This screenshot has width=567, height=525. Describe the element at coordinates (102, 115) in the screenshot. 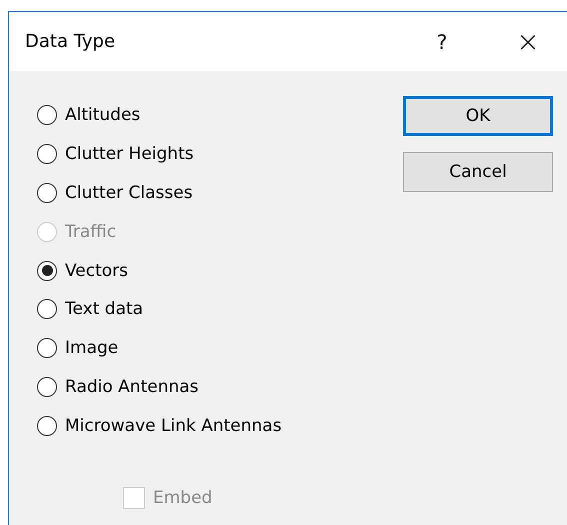

I see `option-label: Altitudes` at that location.